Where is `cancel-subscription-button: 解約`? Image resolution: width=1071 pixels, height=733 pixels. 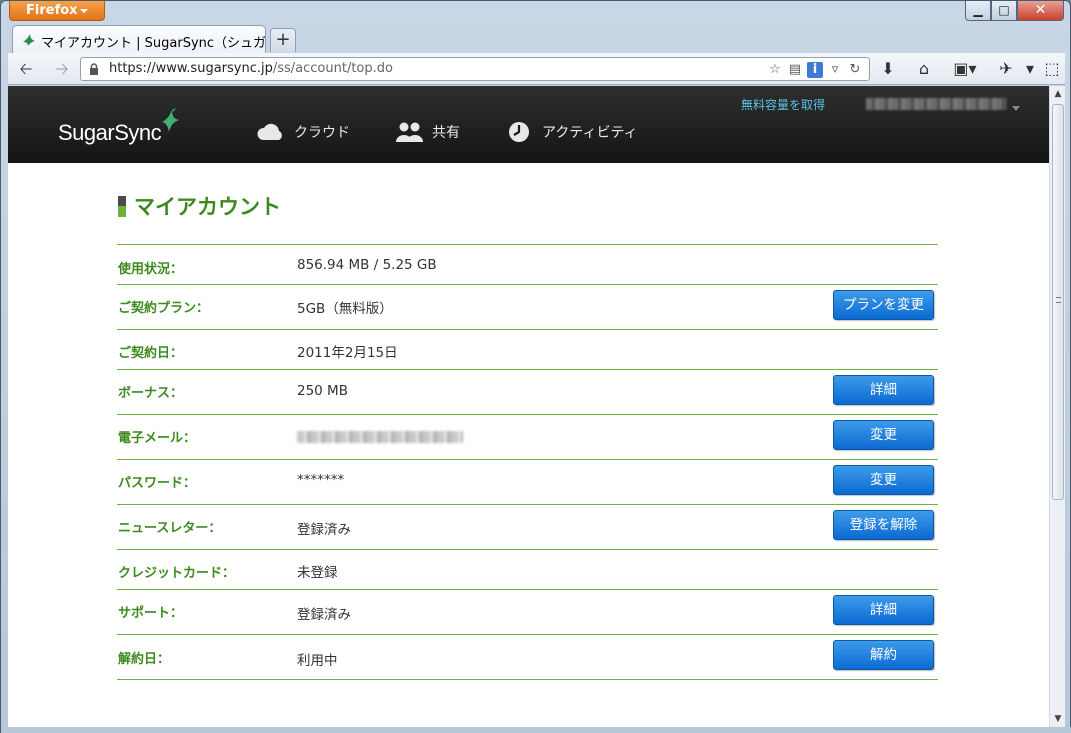
cancel-subscription-button: 解約 is located at coordinates (883, 655).